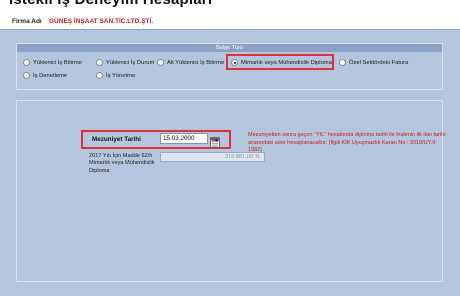 The height and width of the screenshot is (296, 460). What do you see at coordinates (196, 62) in the screenshot?
I see `radio-label: Alt Yüklenici İş Bitirme` at bounding box center [196, 62].